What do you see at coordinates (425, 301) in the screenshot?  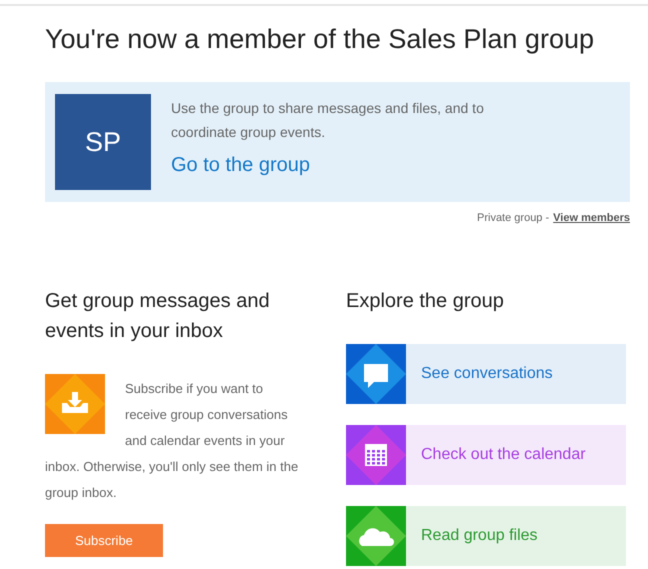 I see `explore-heading: Explore the group` at bounding box center [425, 301].